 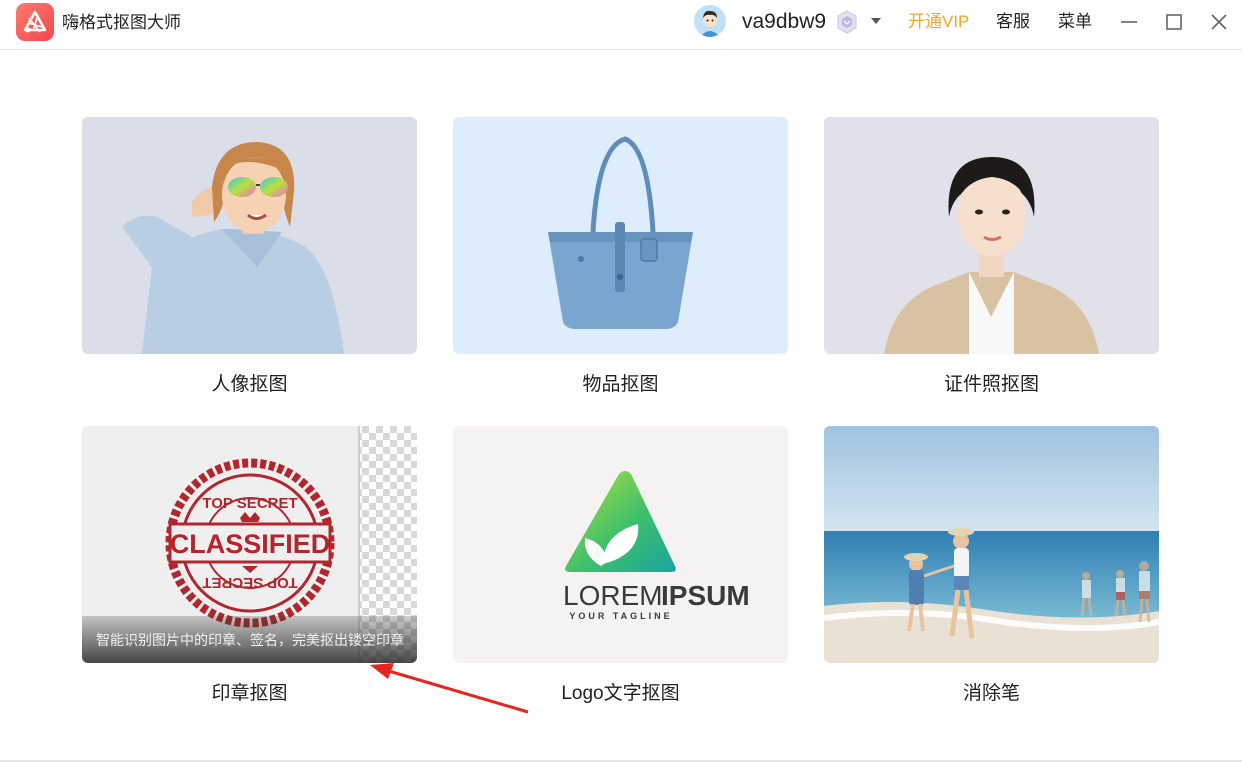 What do you see at coordinates (710, 21) in the screenshot?
I see `user-avatar` at bounding box center [710, 21].